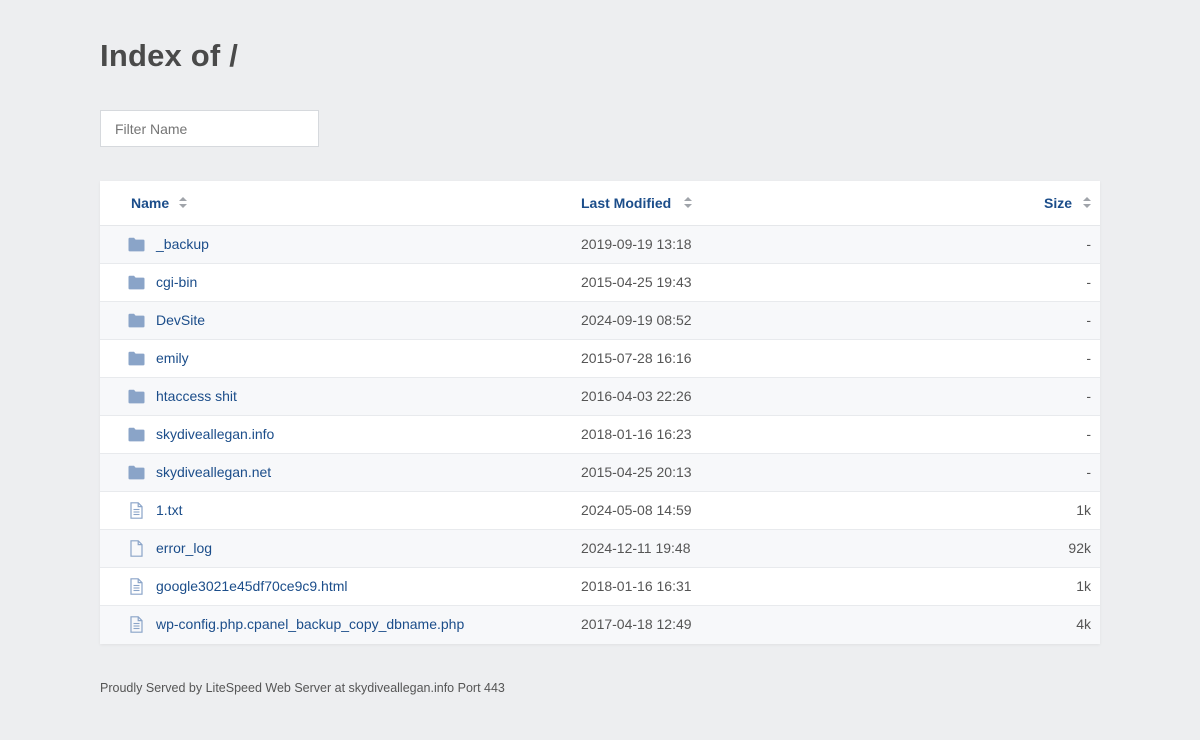 Image resolution: width=1200 pixels, height=740 pixels. I want to click on entry-link: skydiveallegan.net, so click(213, 472).